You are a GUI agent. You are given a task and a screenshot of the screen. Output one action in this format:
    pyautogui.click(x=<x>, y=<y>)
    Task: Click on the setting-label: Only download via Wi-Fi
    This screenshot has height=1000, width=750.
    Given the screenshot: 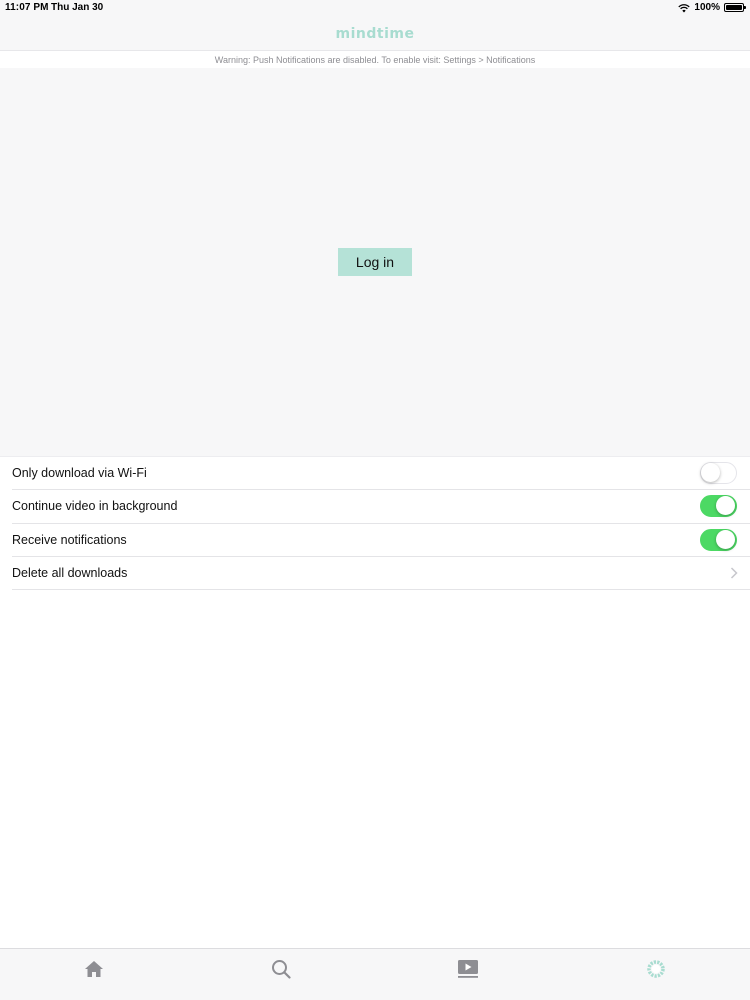 What is the action you would take?
    pyautogui.click(x=79, y=473)
    